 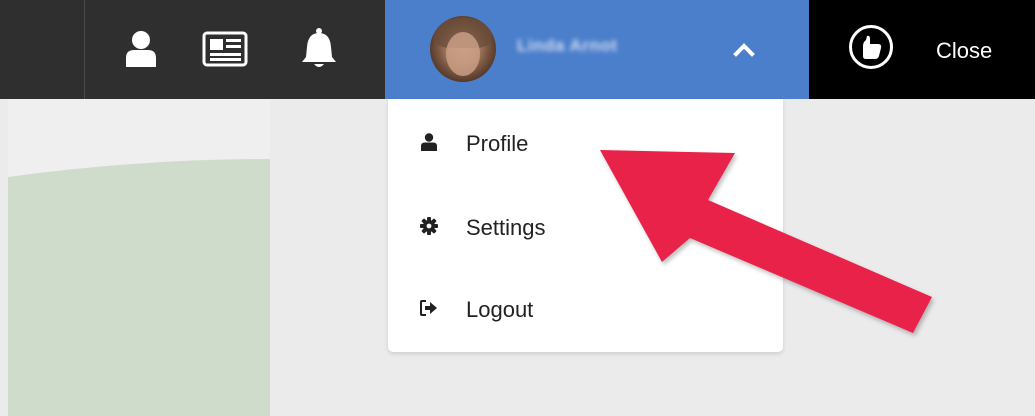 What do you see at coordinates (463, 49) in the screenshot?
I see `avatar` at bounding box center [463, 49].